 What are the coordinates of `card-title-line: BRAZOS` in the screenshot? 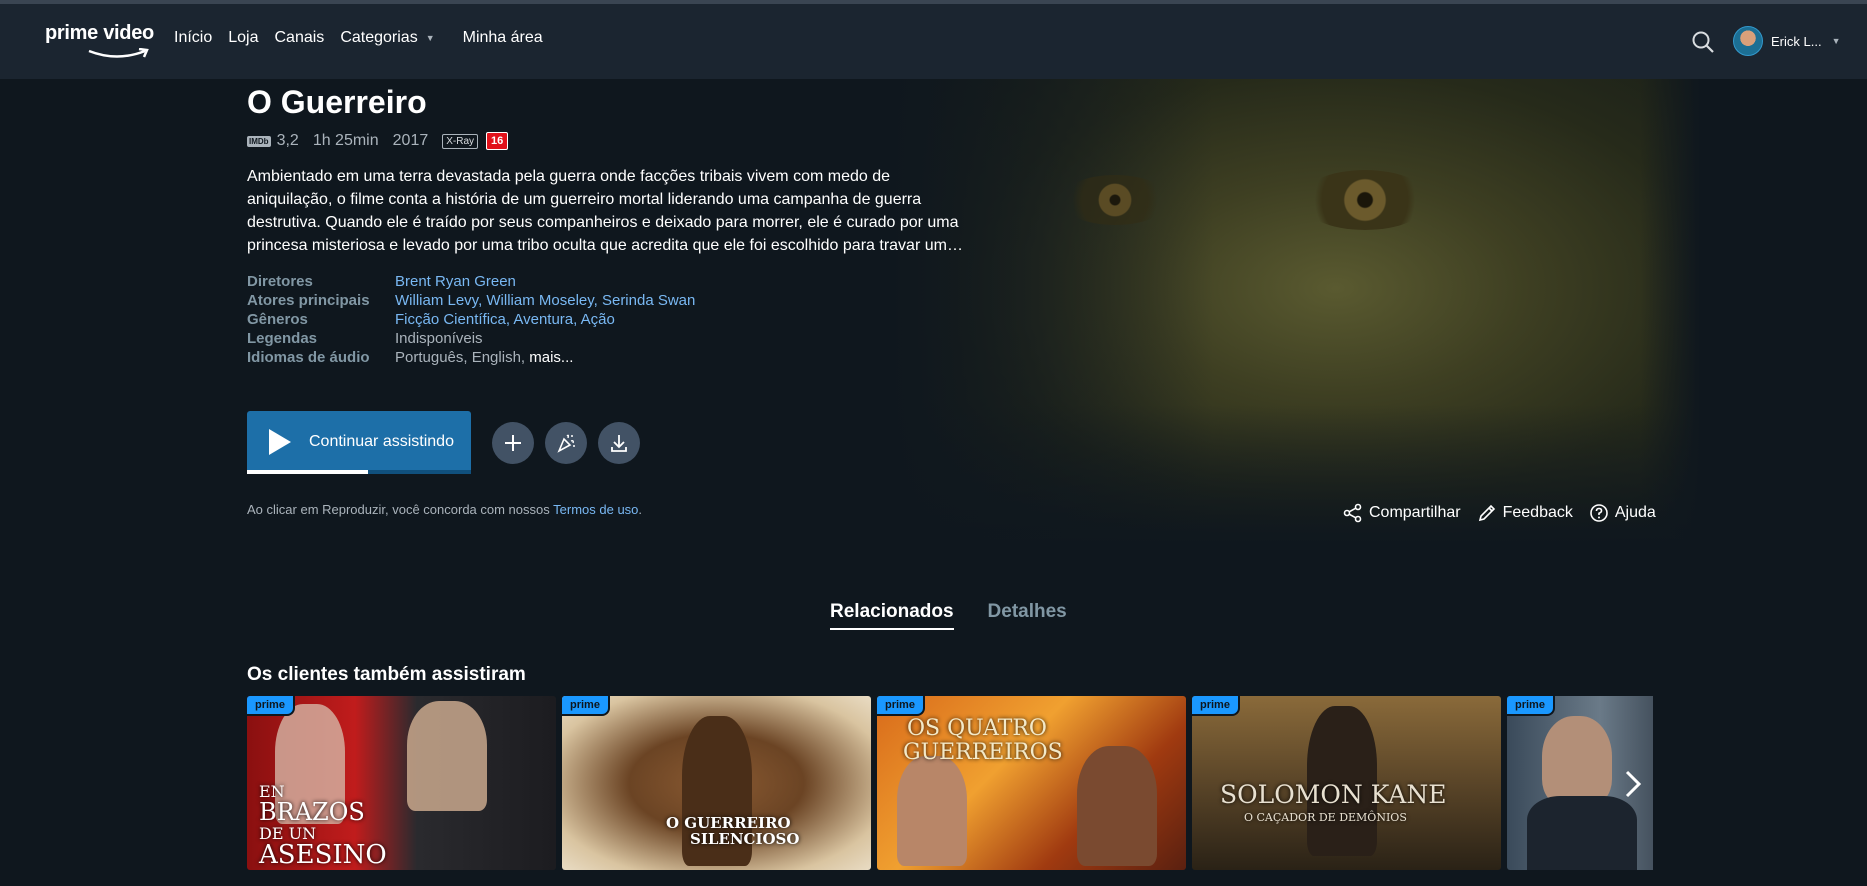 It's located at (312, 812).